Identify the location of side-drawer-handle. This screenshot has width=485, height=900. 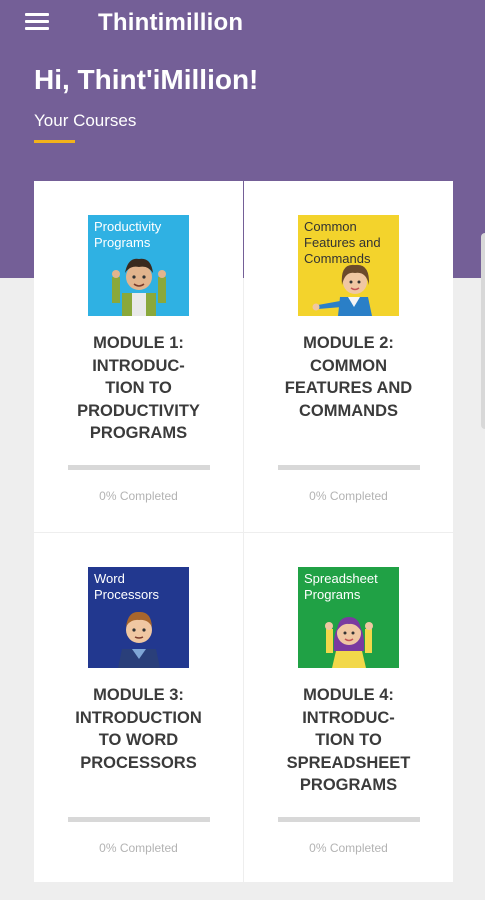
(483, 331).